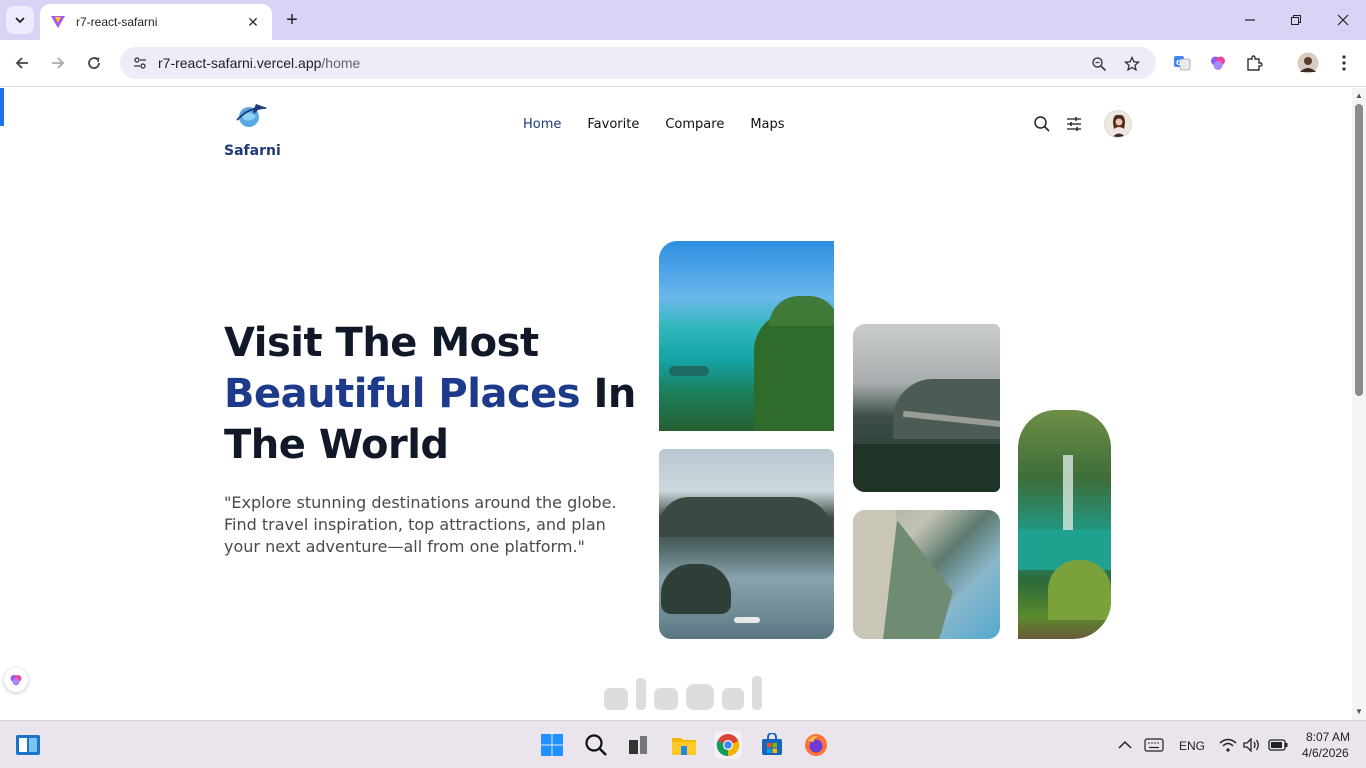 This screenshot has height=768, width=1366. I want to click on scroll-up-arrow-icon: ▲, so click(1359, 96).